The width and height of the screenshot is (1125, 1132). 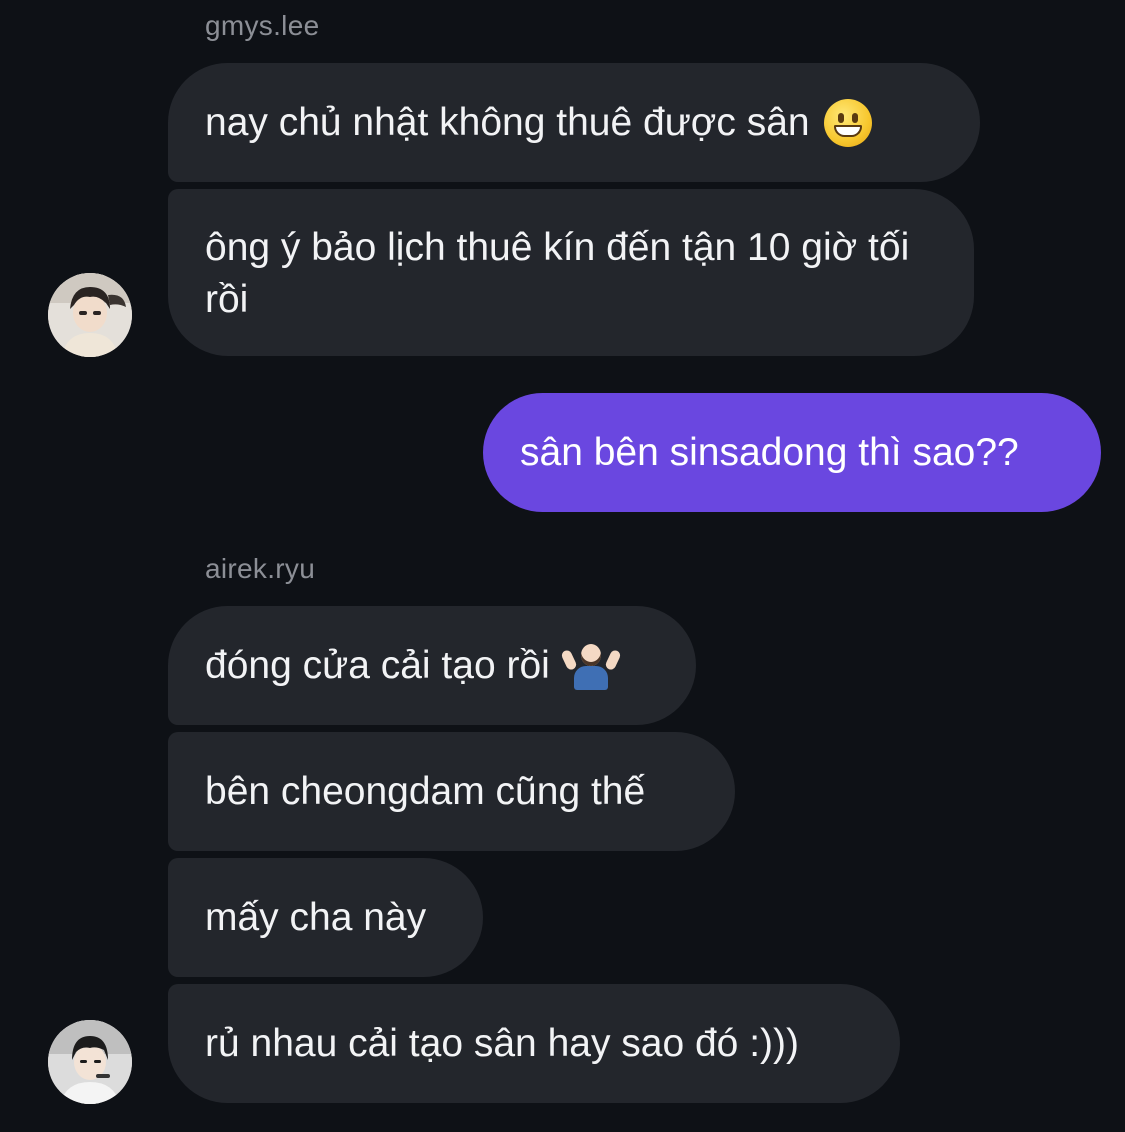 I want to click on incoming-message-bubble: đóng cửa cải tạo rồi, so click(x=432, y=665).